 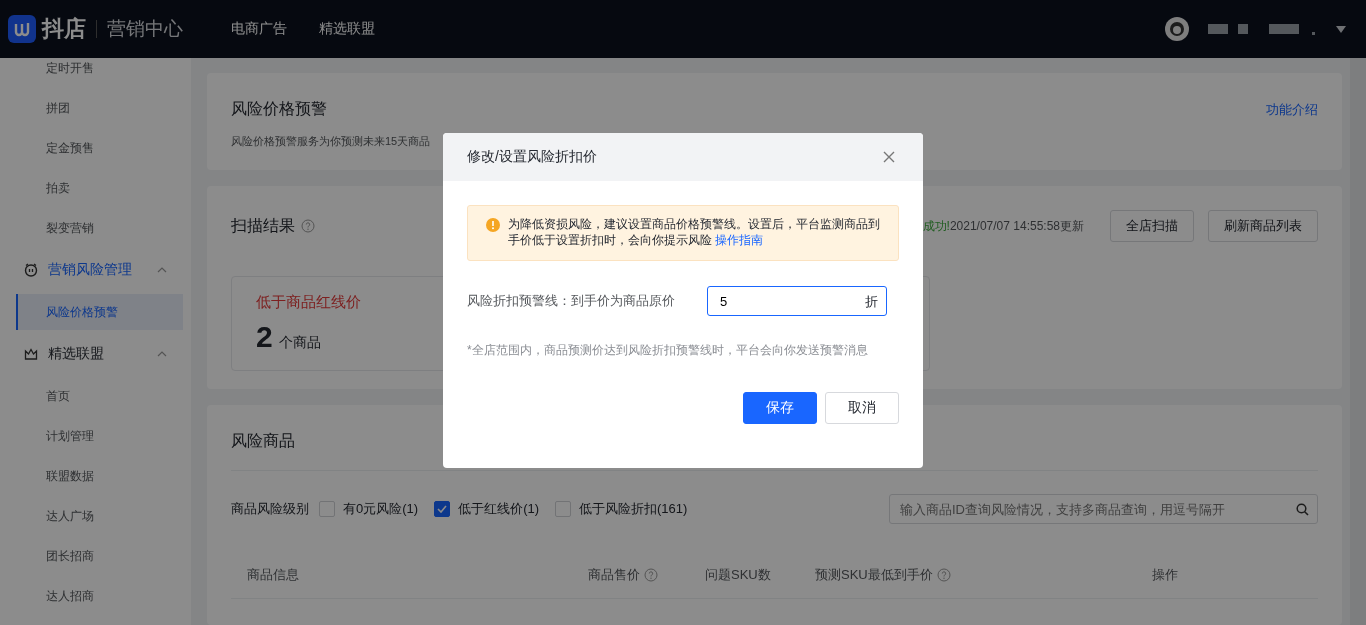 I want to click on crown-icon, so click(x=31, y=354).